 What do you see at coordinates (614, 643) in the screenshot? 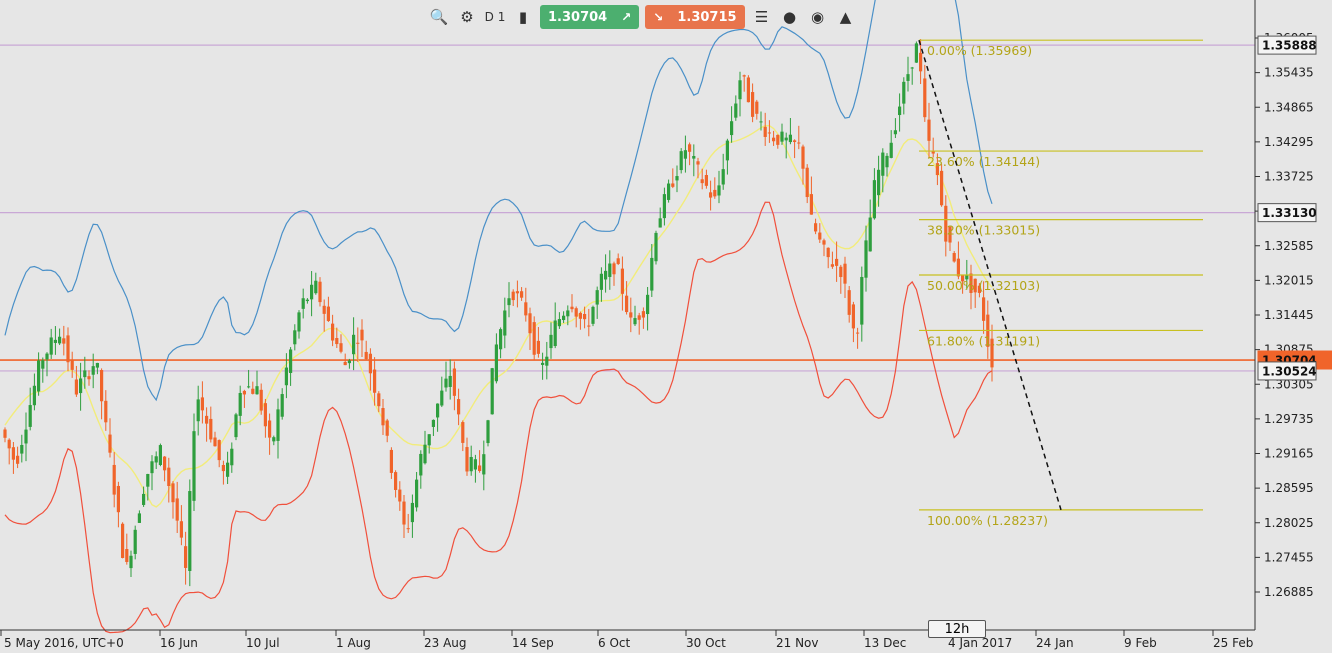
I see `x-tick-label: 6 Oct` at bounding box center [614, 643].